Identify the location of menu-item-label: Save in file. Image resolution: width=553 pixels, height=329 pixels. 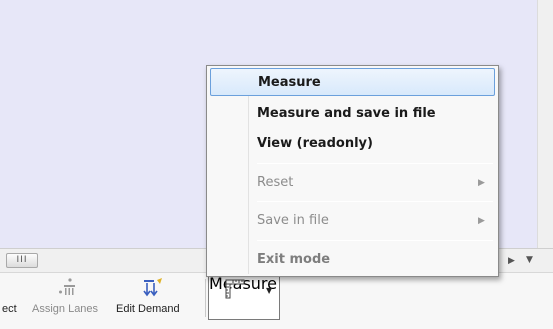
(293, 220).